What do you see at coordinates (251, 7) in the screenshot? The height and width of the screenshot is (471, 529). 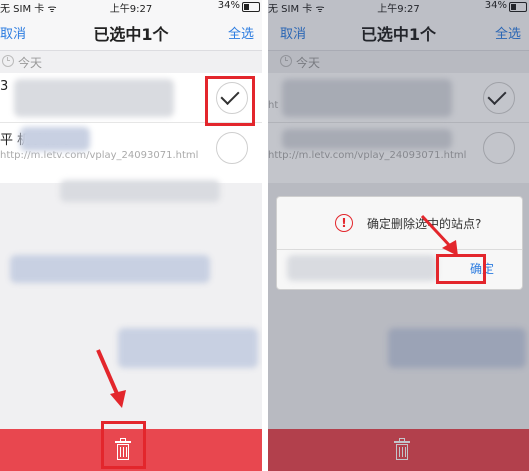 I see `battery-icon` at bounding box center [251, 7].